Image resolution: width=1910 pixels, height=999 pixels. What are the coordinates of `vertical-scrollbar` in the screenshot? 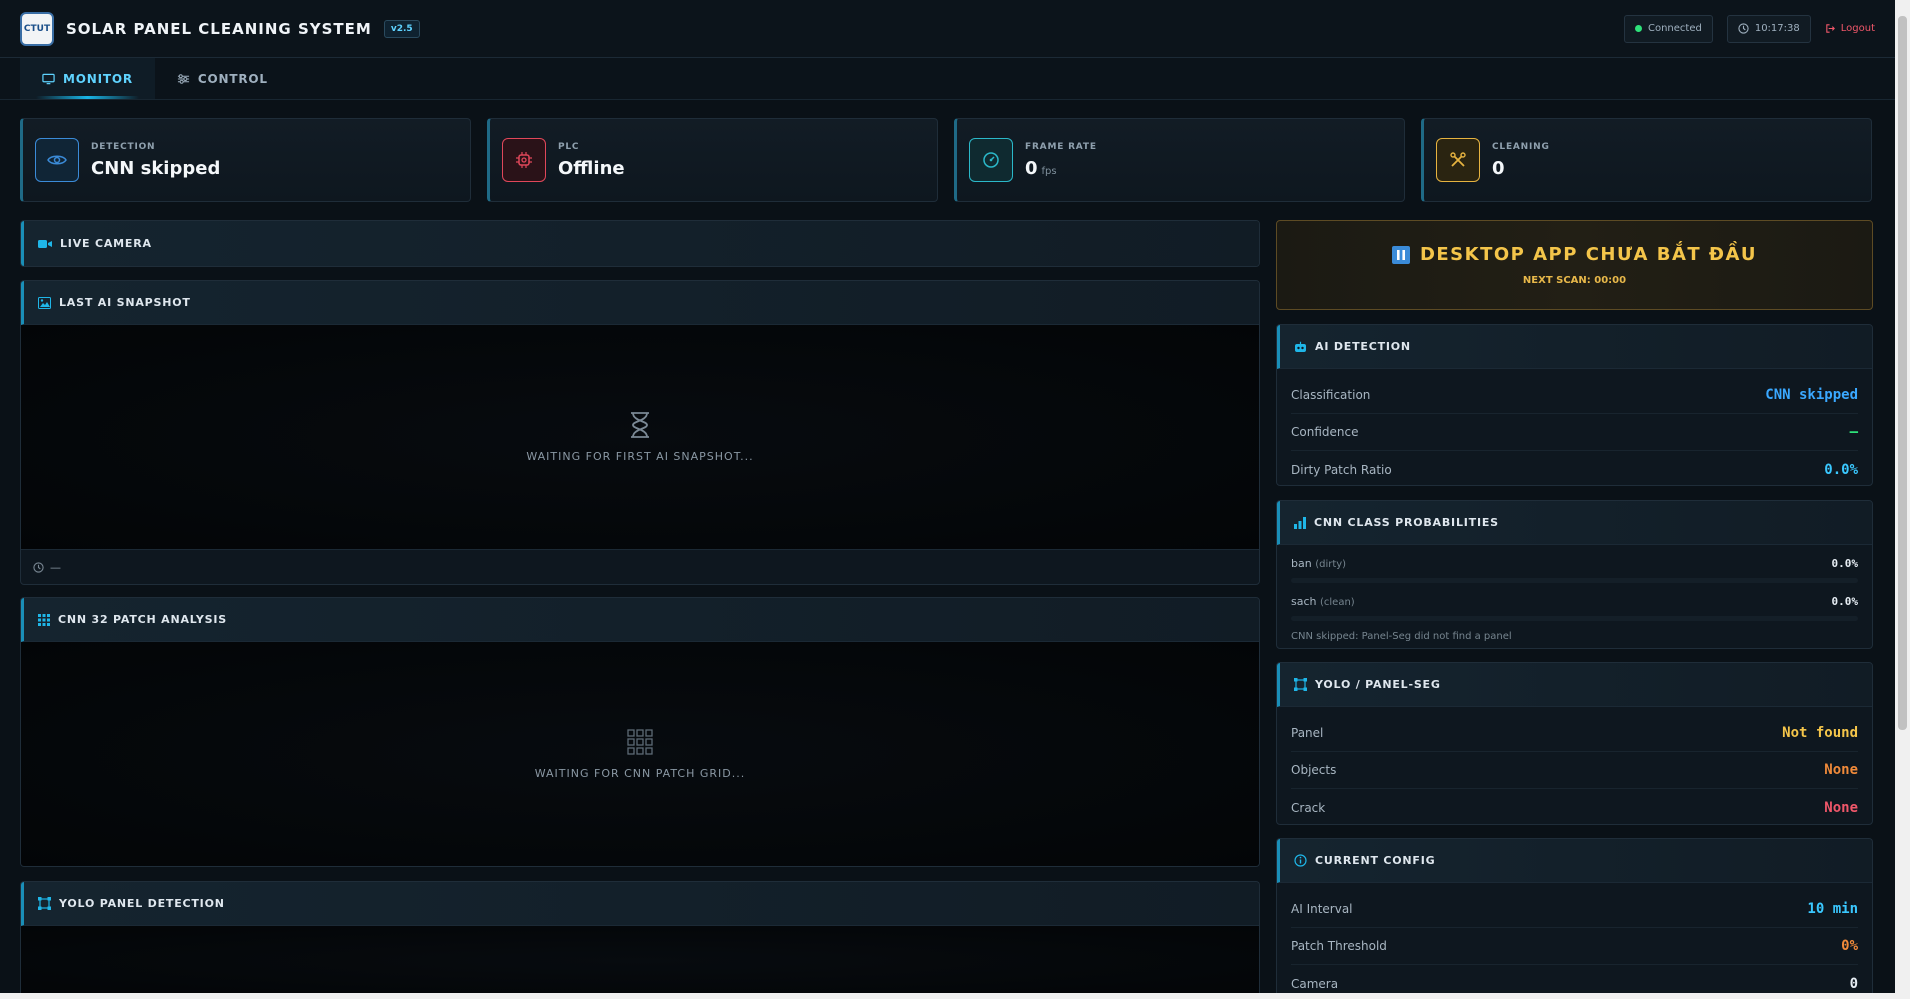 It's located at (1902, 499).